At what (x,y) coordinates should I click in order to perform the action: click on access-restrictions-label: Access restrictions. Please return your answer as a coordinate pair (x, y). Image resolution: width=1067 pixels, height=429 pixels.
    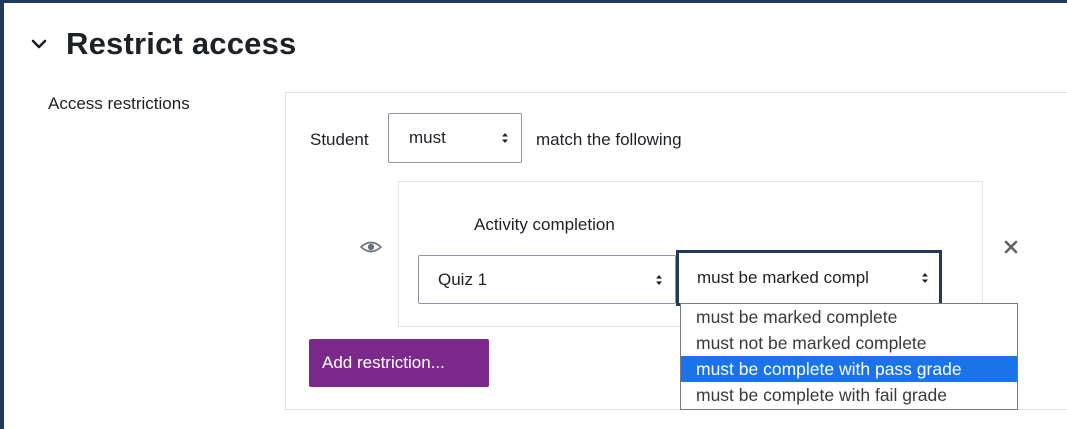
    Looking at the image, I should click on (119, 103).